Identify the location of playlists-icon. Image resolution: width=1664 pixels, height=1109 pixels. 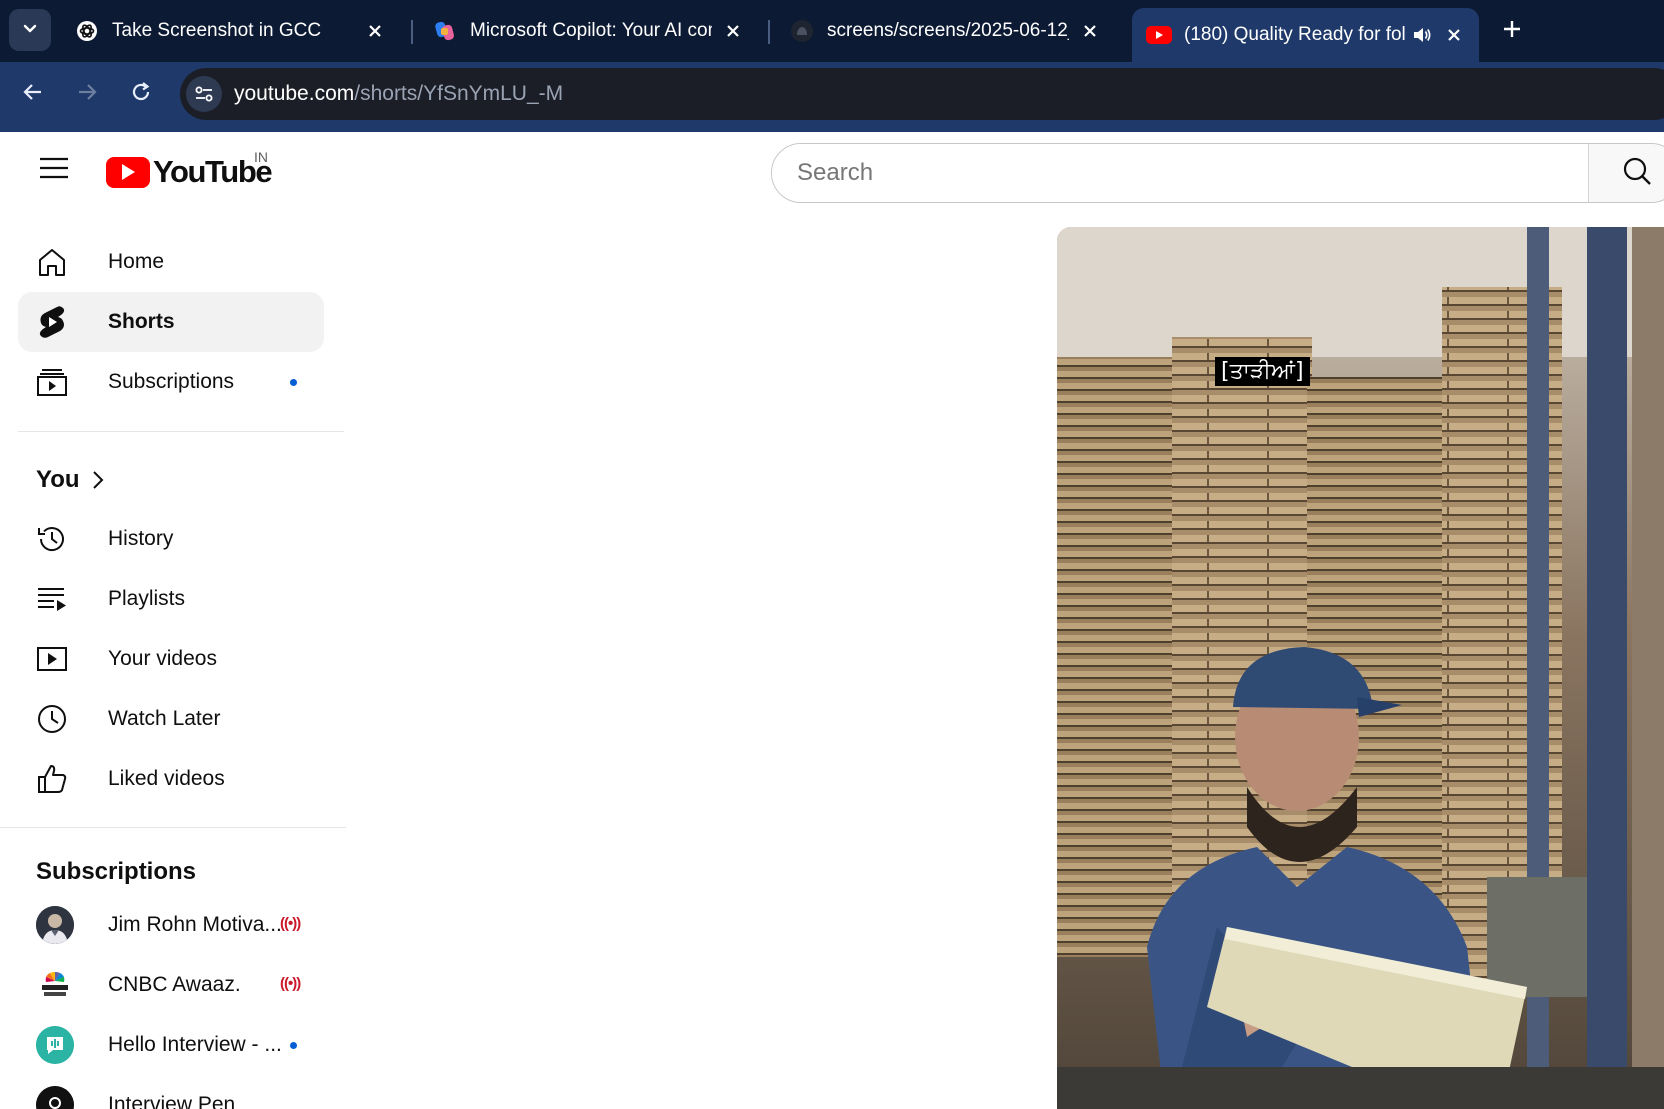
(52, 599).